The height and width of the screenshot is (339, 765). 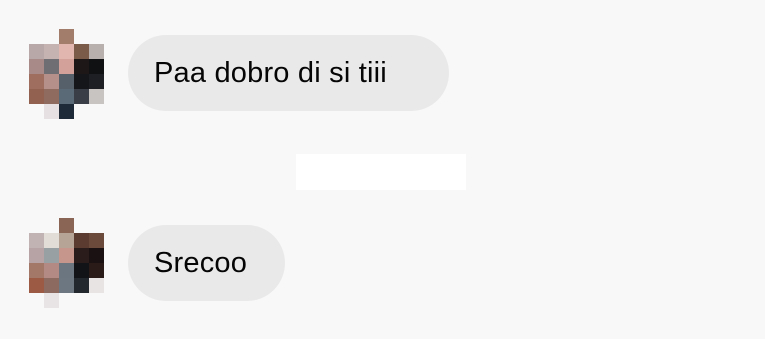 I want to click on message-text: Srecoo, so click(x=201, y=262).